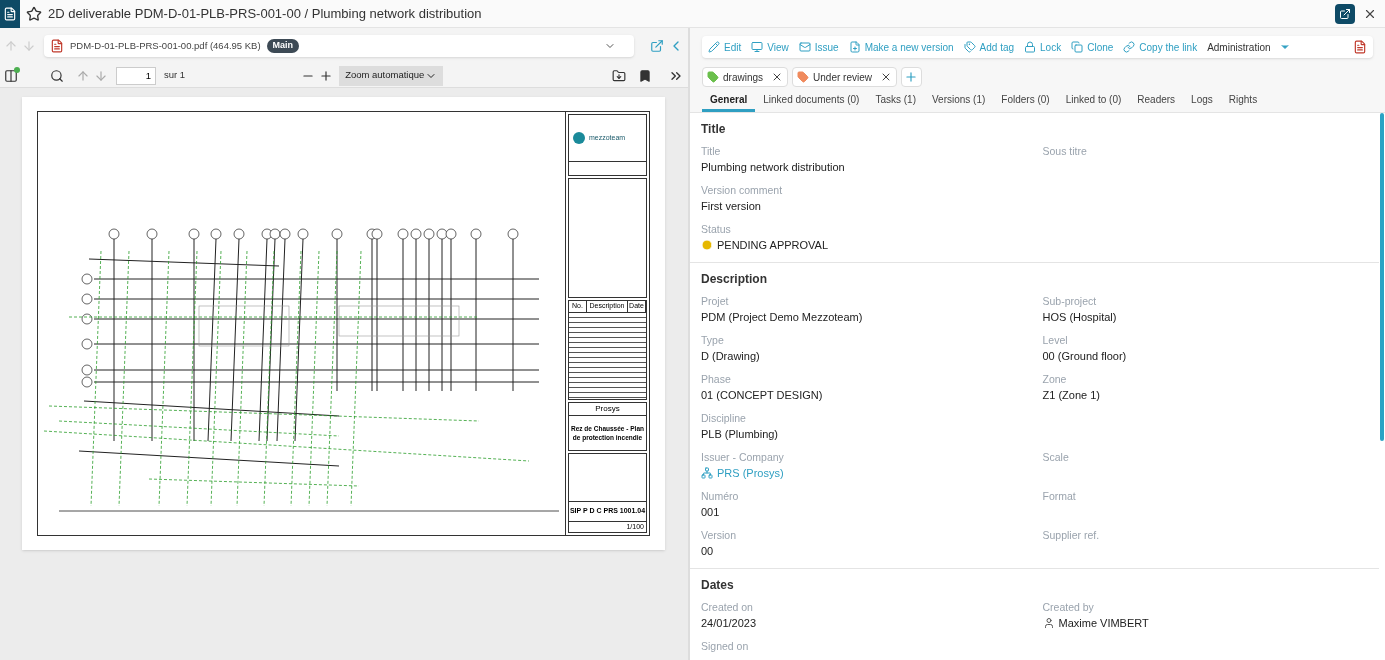 This screenshot has width=1385, height=660. What do you see at coordinates (711, 151) in the screenshot?
I see `field-label: Title` at bounding box center [711, 151].